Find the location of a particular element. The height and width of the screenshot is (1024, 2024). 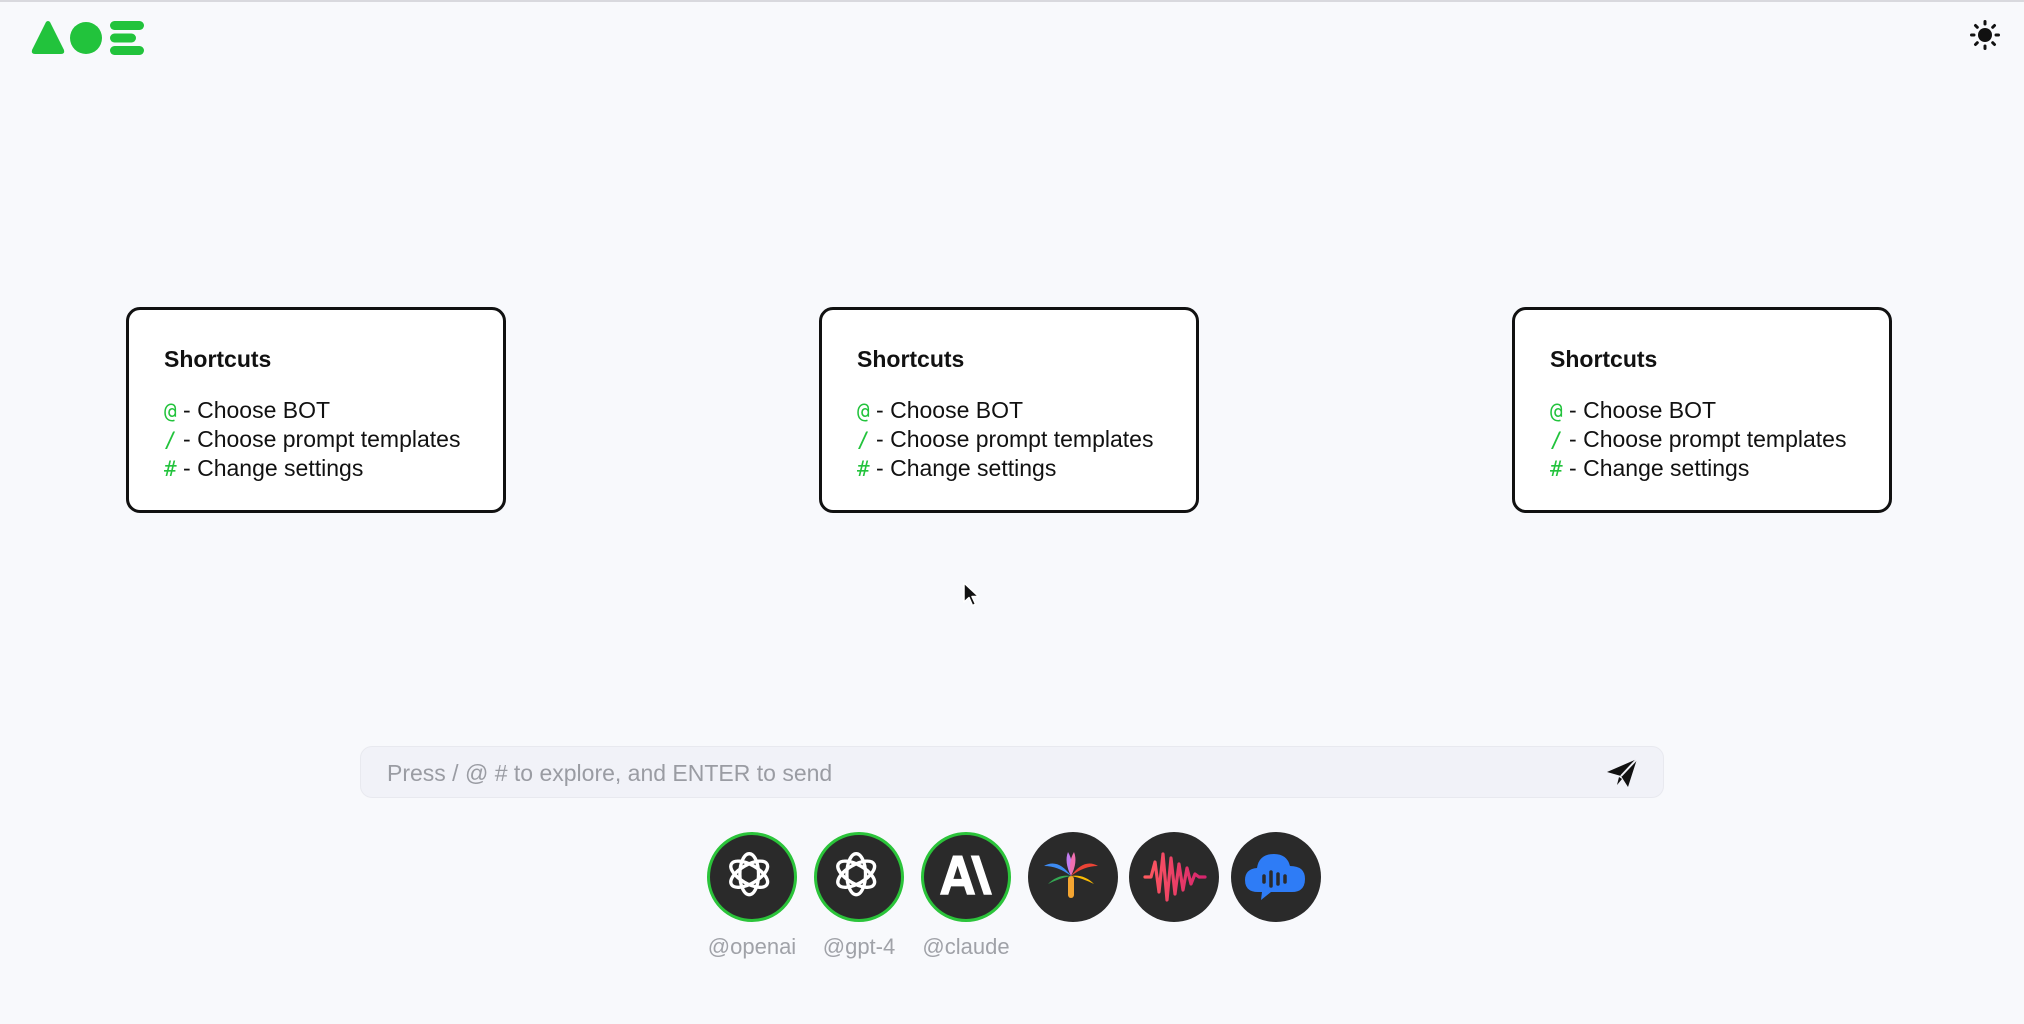

chat-input-bar is located at coordinates (1012, 772).